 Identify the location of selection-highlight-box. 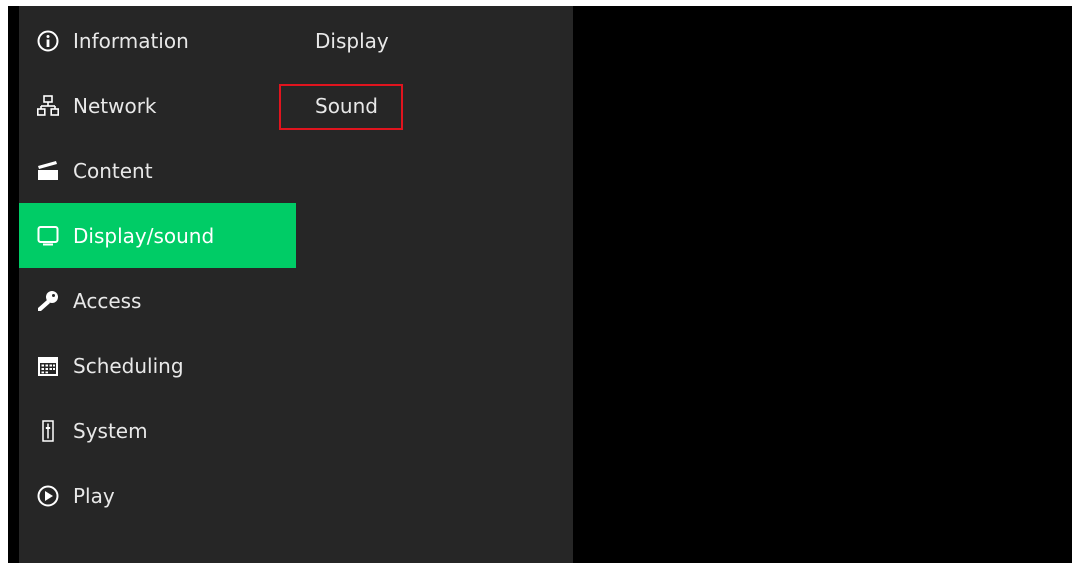
(341, 107).